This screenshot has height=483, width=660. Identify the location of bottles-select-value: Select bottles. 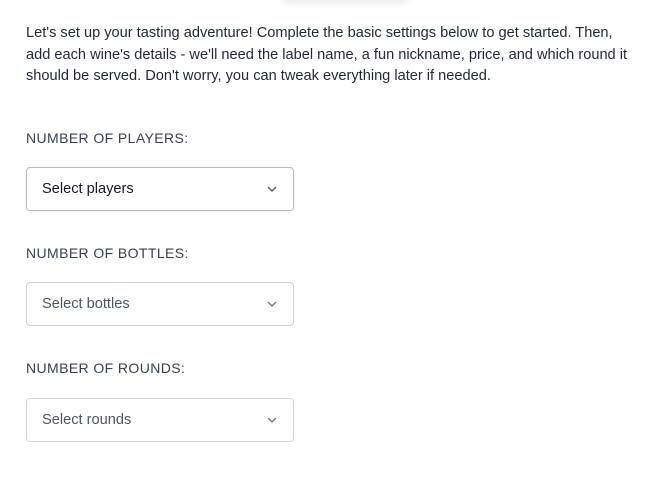
(86, 304).